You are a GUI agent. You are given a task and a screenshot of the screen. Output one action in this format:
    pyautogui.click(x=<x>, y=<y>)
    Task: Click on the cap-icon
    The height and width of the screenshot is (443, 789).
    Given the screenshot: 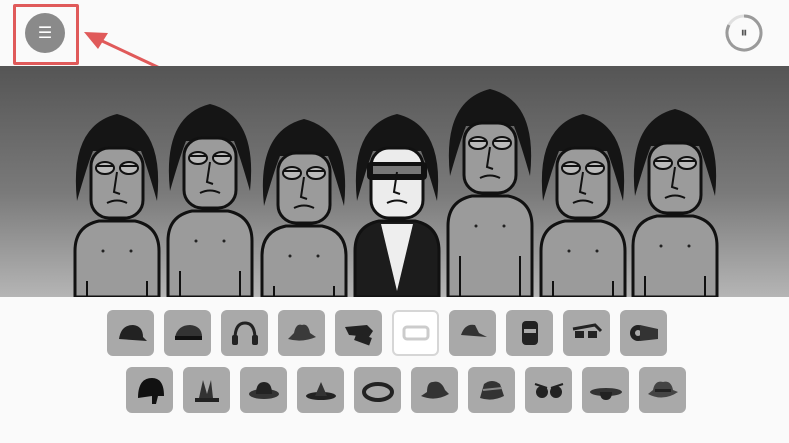 What is the action you would take?
    pyautogui.click(x=132, y=333)
    